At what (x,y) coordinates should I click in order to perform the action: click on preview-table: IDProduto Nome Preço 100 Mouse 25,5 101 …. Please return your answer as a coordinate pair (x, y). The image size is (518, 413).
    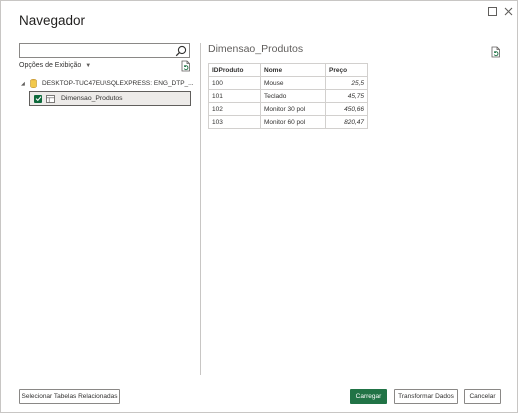
    Looking at the image, I should click on (288, 96).